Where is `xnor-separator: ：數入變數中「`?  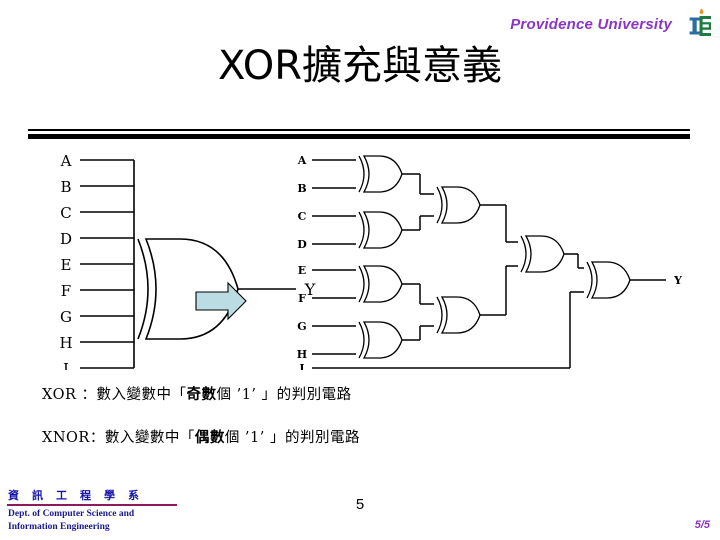
xnor-separator: ：數入變數中「 is located at coordinates (142, 438).